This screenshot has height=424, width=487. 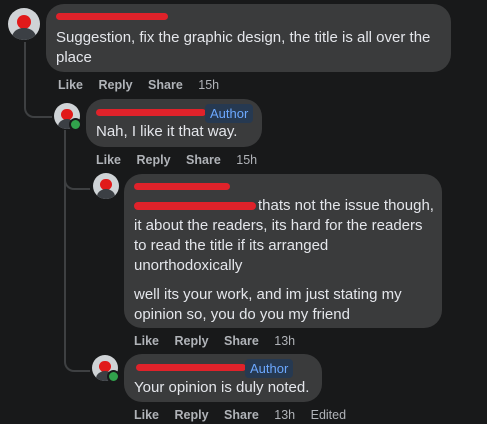 I want to click on comment-bubble: Author Your opinion is duly noted., so click(x=223, y=378).